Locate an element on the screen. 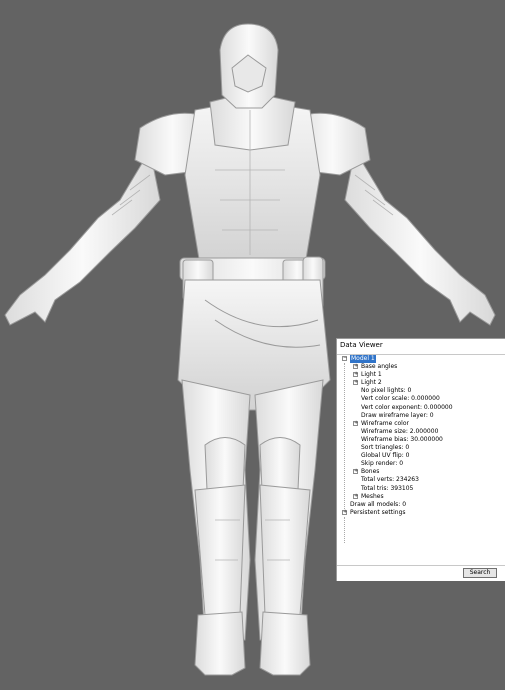 The image size is (505, 690). tree-item-label: Bones is located at coordinates (370, 472).